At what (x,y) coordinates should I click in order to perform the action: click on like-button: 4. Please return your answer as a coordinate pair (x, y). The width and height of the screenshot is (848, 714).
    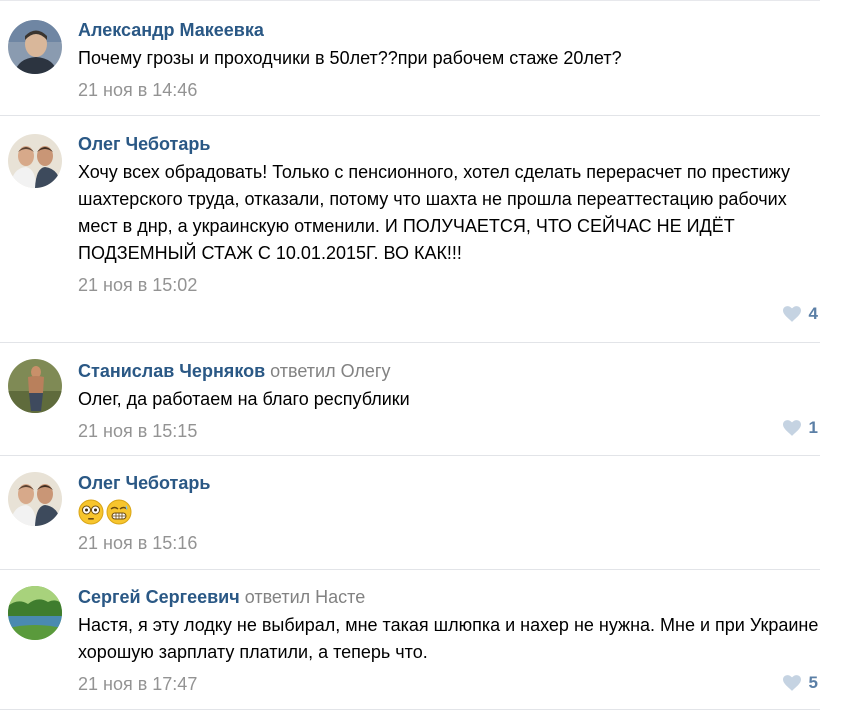
    Looking at the image, I should click on (800, 314).